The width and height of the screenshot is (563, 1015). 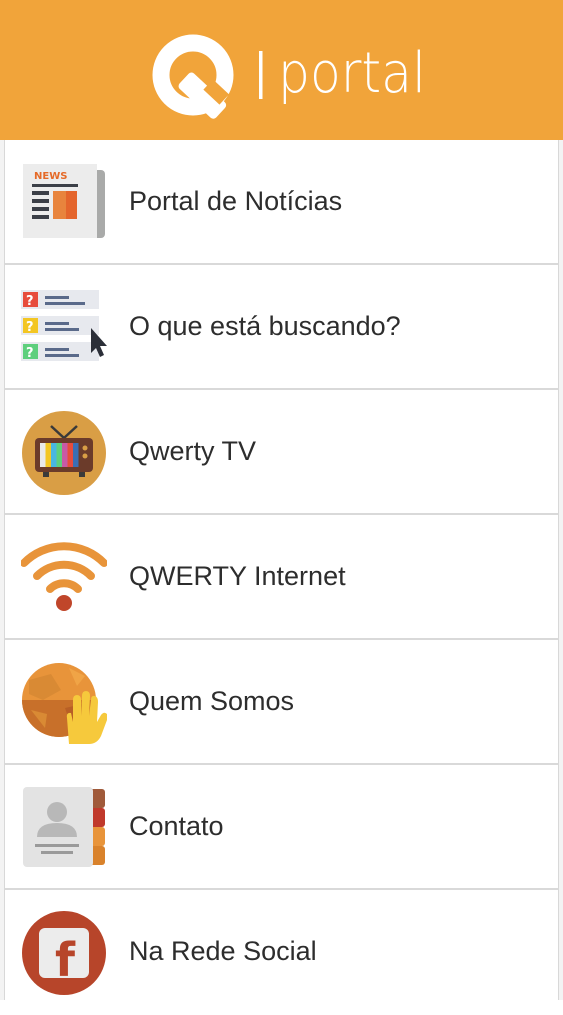 What do you see at coordinates (64, 328) in the screenshot?
I see `question-list-icon: ? ? ?` at bounding box center [64, 328].